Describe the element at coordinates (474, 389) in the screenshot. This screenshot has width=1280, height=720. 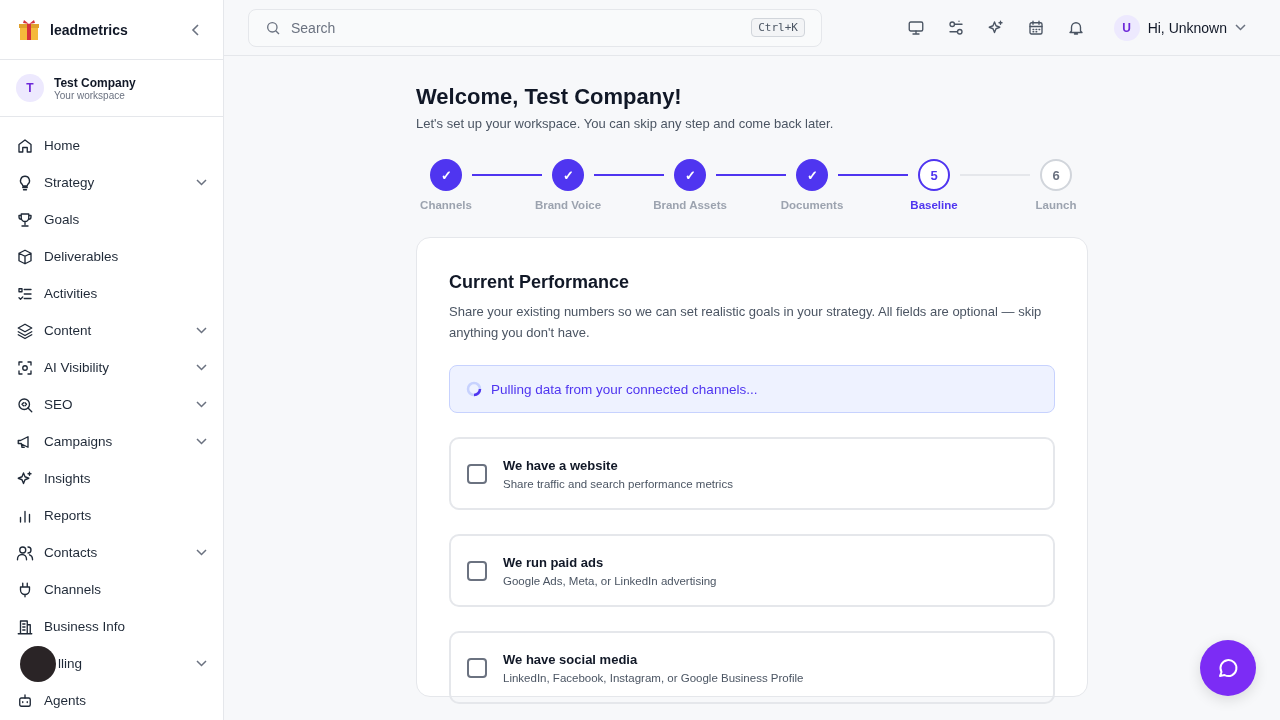
I see `spinner-icon` at that location.